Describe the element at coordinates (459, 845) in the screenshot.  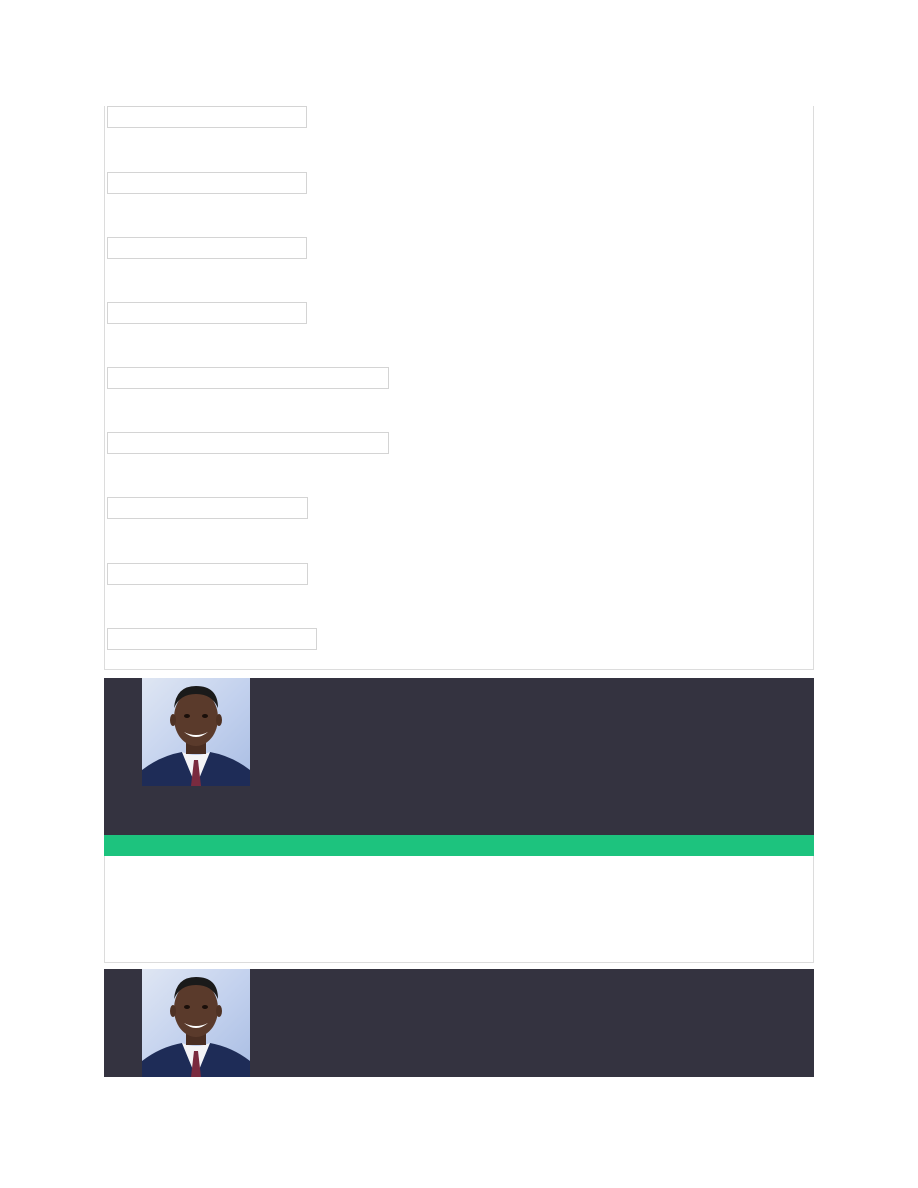
I see `accent-bar` at that location.